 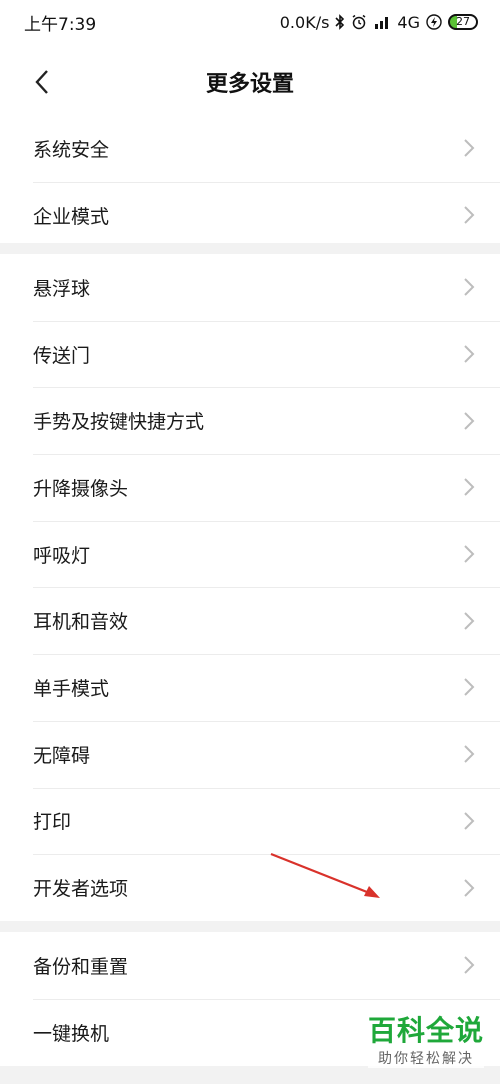 What do you see at coordinates (81, 488) in the screenshot?
I see `row-label: 升降摄像头` at bounding box center [81, 488].